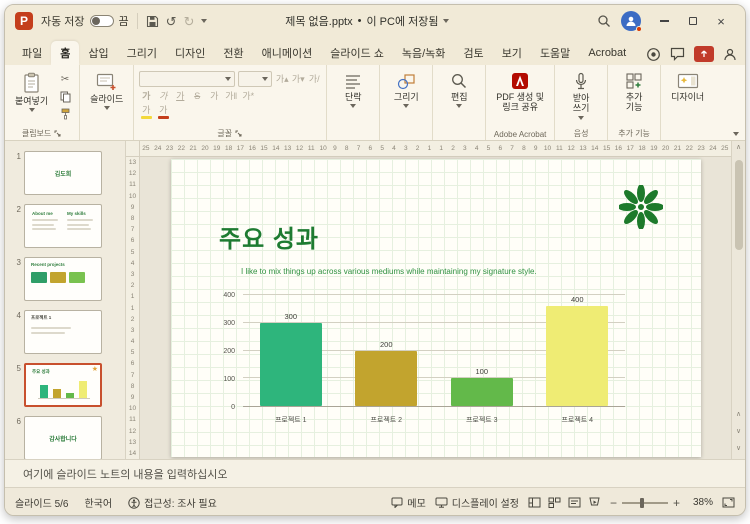 The image size is (750, 524). I want to click on search-icon, so click(604, 21).